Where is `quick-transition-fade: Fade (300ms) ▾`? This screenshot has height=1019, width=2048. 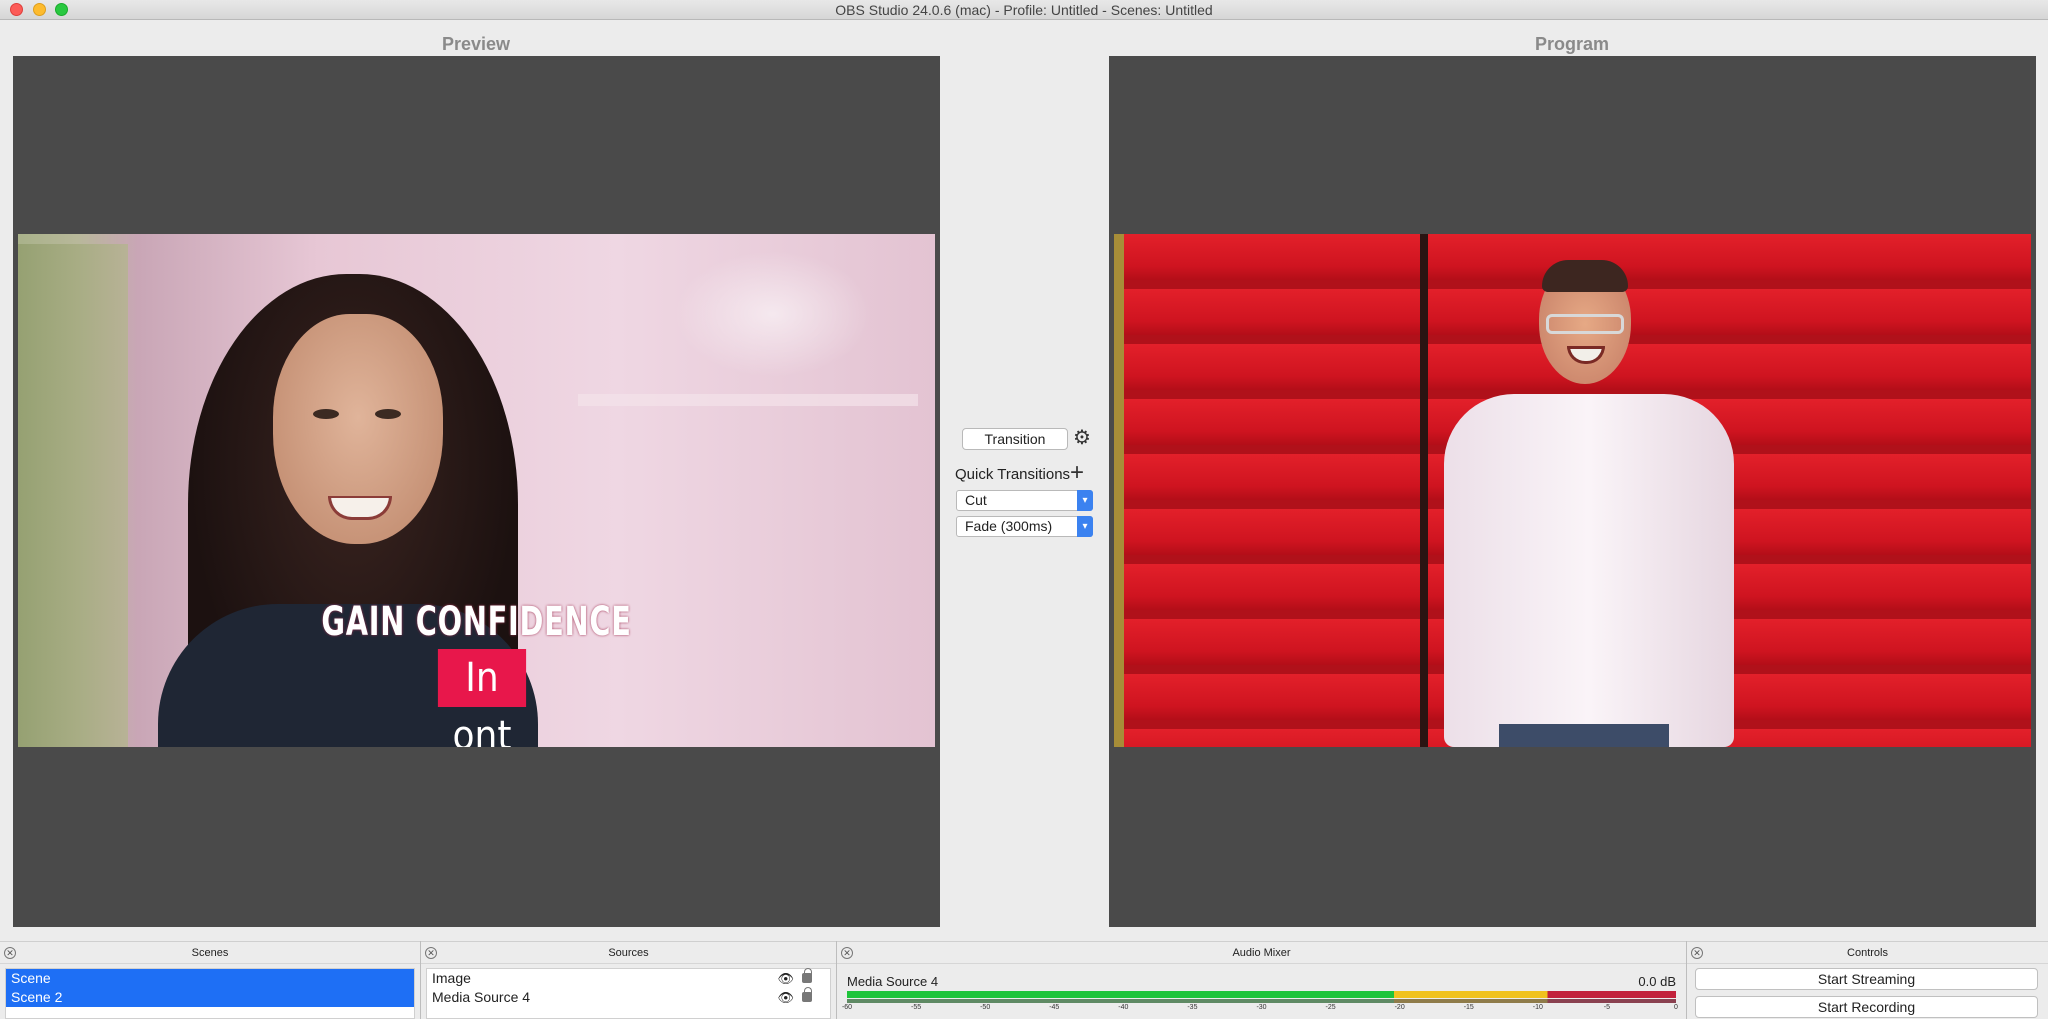 quick-transition-fade: Fade (300ms) ▾ is located at coordinates (1024, 526).